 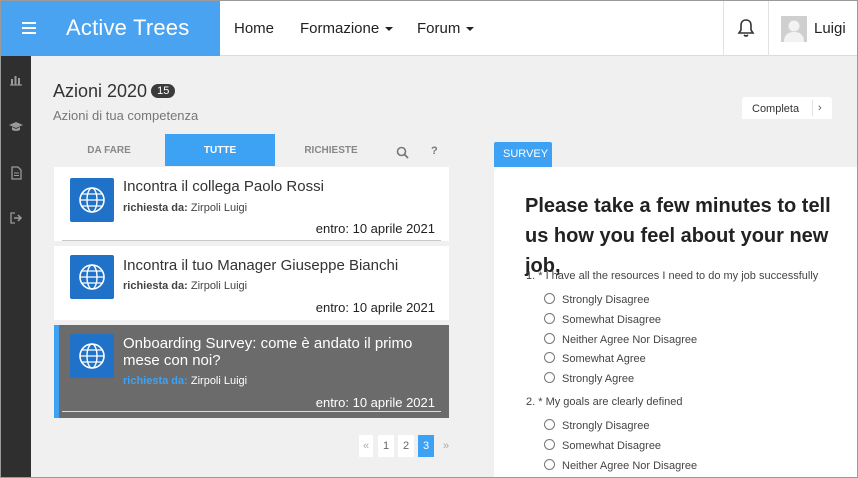 I want to click on completa-button: Completa ›, so click(x=787, y=108).